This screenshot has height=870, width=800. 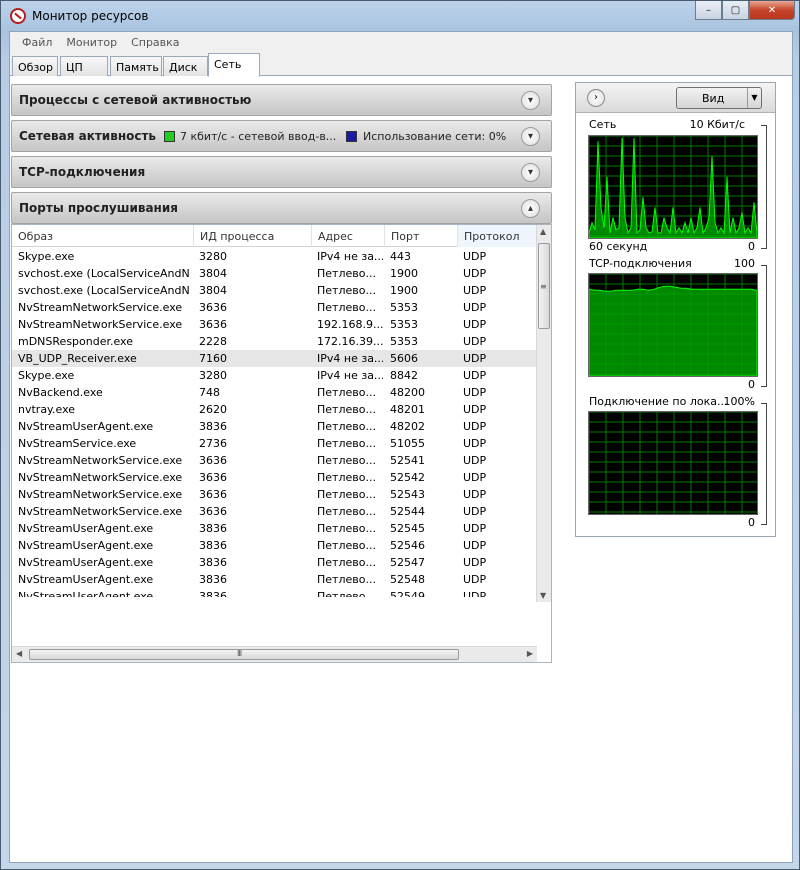 I want to click on chevron-up-icon: ▴, so click(x=530, y=208).